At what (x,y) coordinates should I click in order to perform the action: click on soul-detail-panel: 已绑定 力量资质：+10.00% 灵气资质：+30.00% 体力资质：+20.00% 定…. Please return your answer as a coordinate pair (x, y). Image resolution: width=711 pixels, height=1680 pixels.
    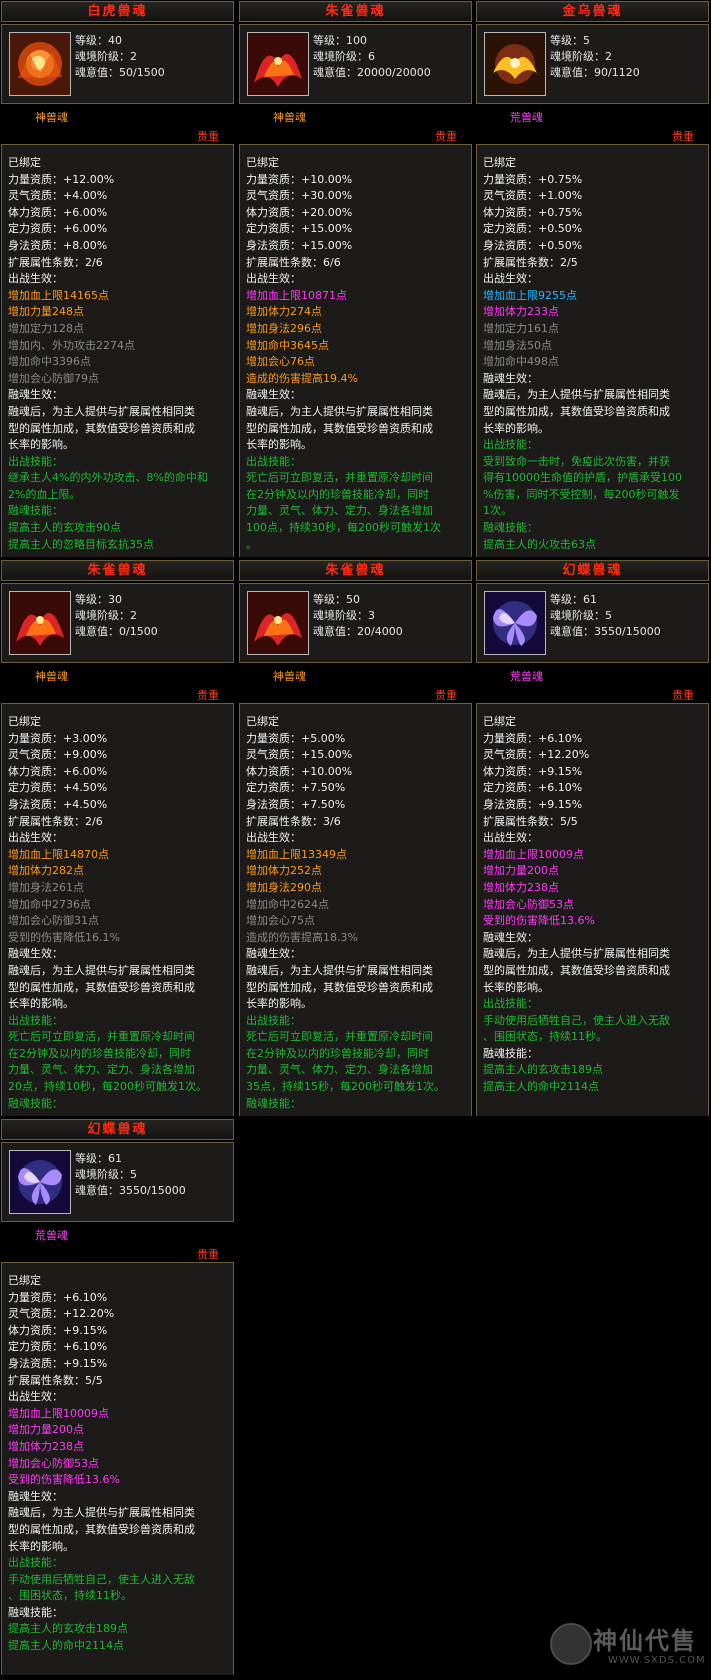
    Looking at the image, I should click on (355, 350).